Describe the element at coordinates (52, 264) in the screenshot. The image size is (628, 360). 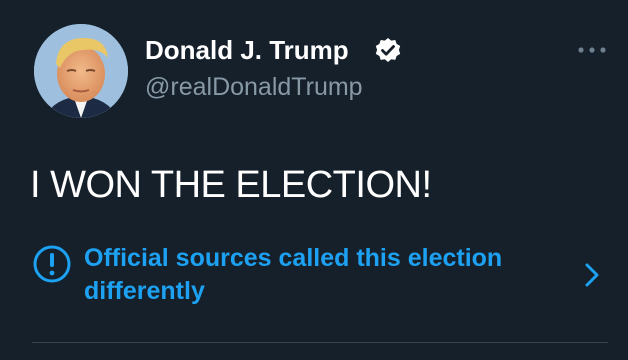
I see `exclamation-circle-icon` at that location.